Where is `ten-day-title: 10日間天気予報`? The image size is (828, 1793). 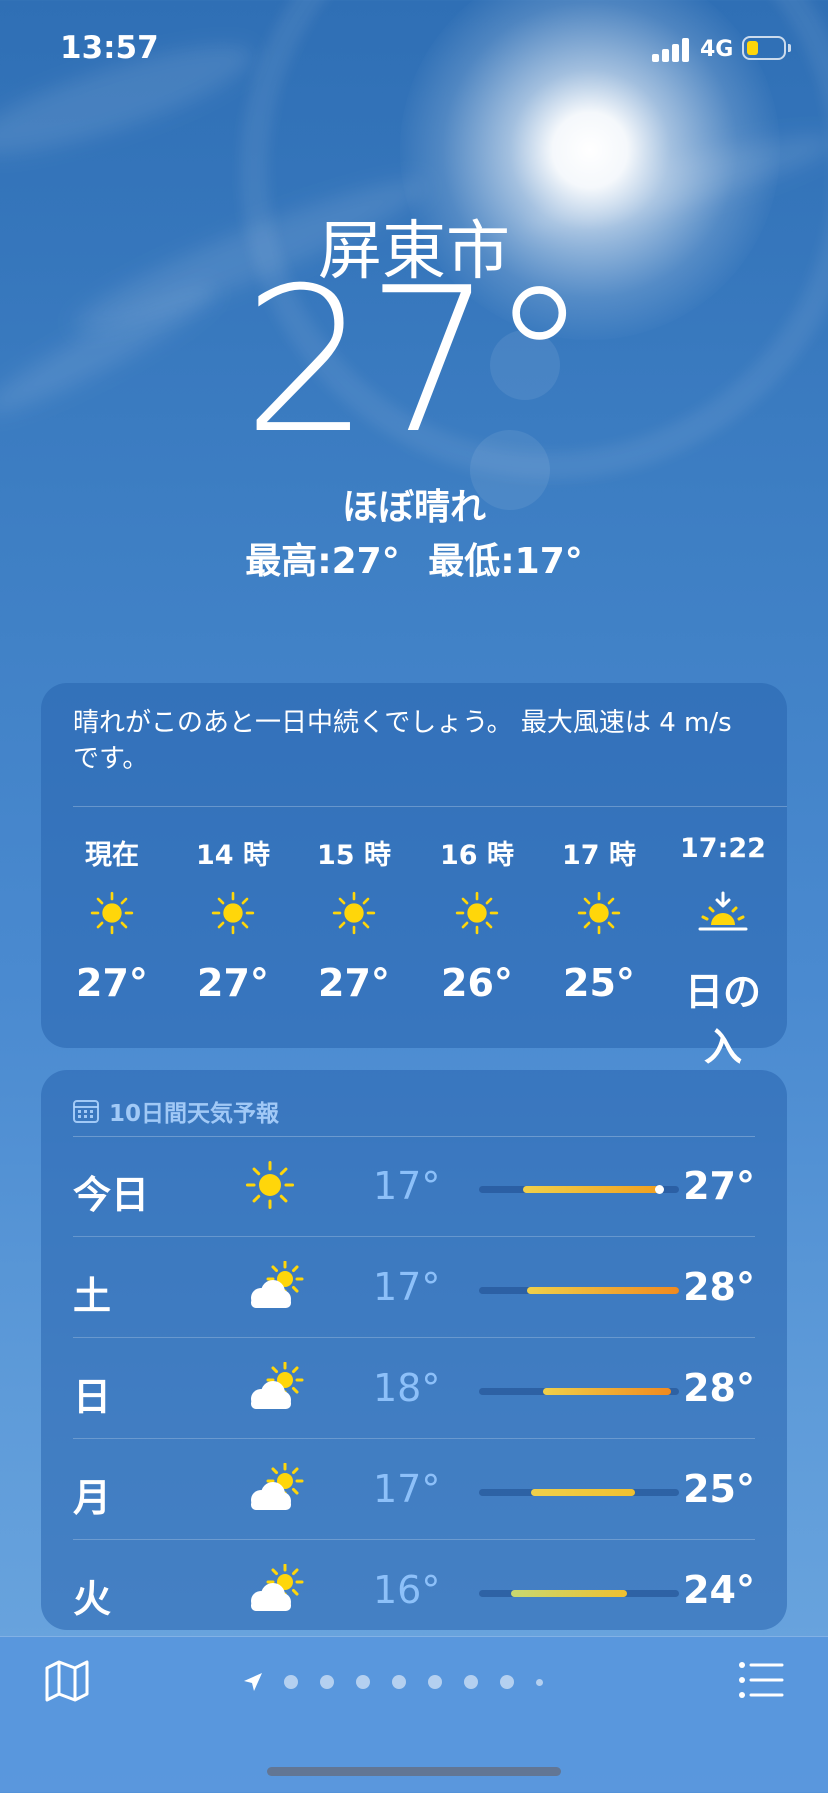
ten-day-title: 10日間天気予報 is located at coordinates (194, 1114).